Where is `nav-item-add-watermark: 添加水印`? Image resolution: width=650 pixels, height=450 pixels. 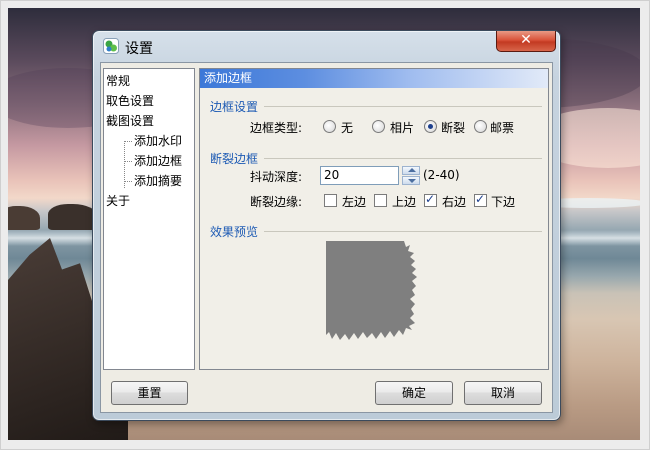 nav-item-add-watermark: 添加水印 is located at coordinates (158, 140).